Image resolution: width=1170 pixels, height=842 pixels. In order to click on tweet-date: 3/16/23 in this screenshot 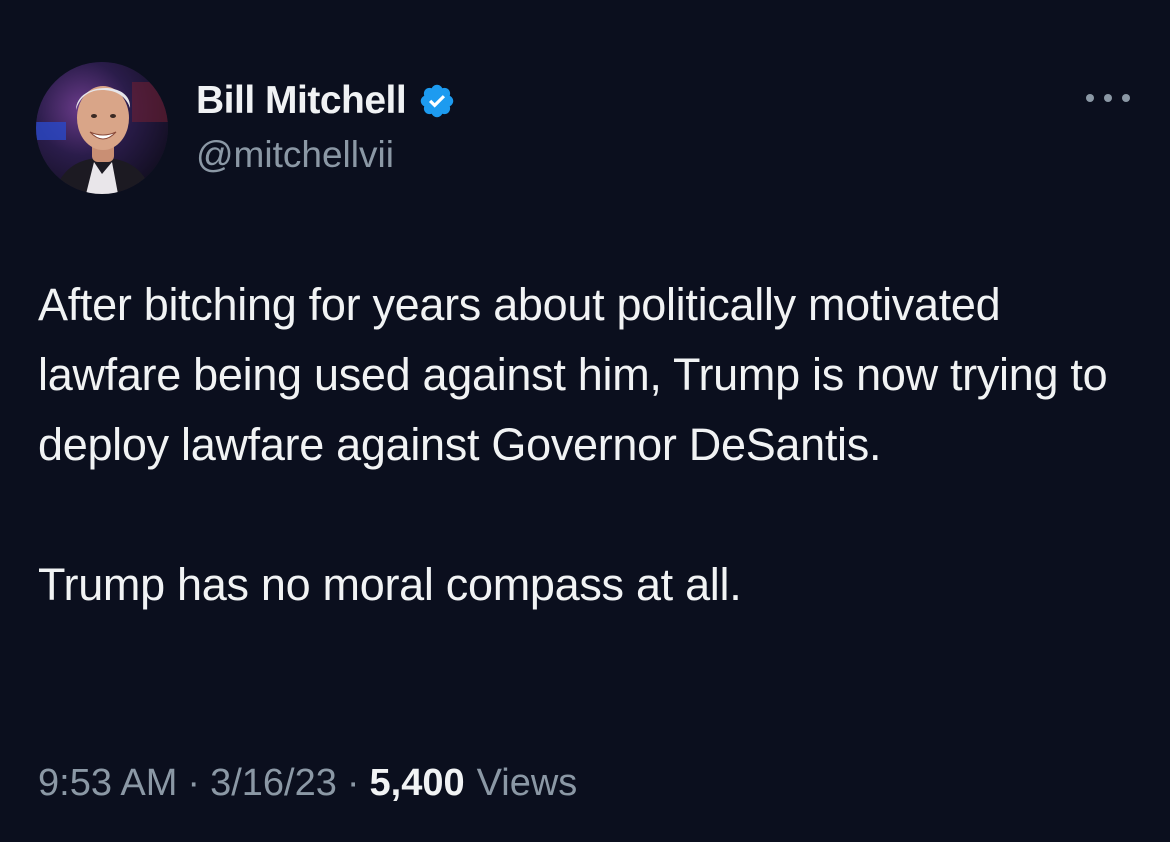, I will do `click(273, 783)`.